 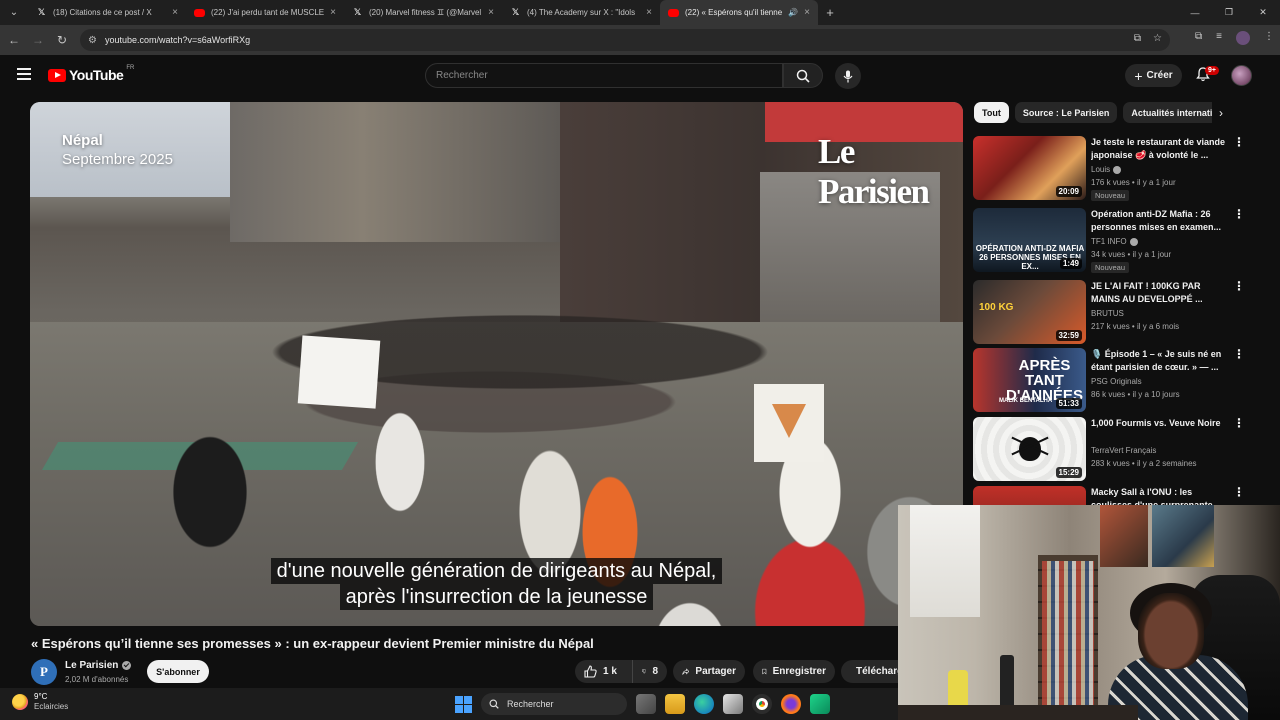 I want to click on recommended-channel: BRUTUS, so click(x=1107, y=313).